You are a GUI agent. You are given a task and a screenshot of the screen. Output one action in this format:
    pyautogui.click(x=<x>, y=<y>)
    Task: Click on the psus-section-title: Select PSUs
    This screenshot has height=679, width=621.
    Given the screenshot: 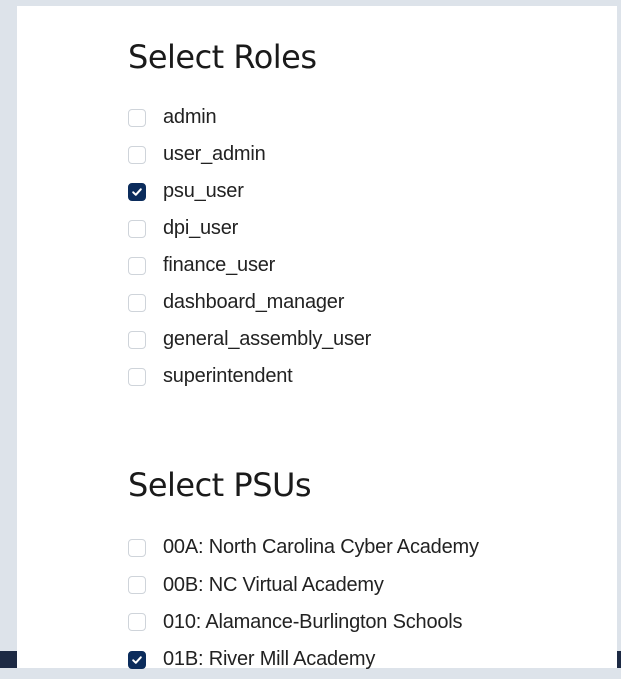 What is the action you would take?
    pyautogui.click(x=220, y=485)
    